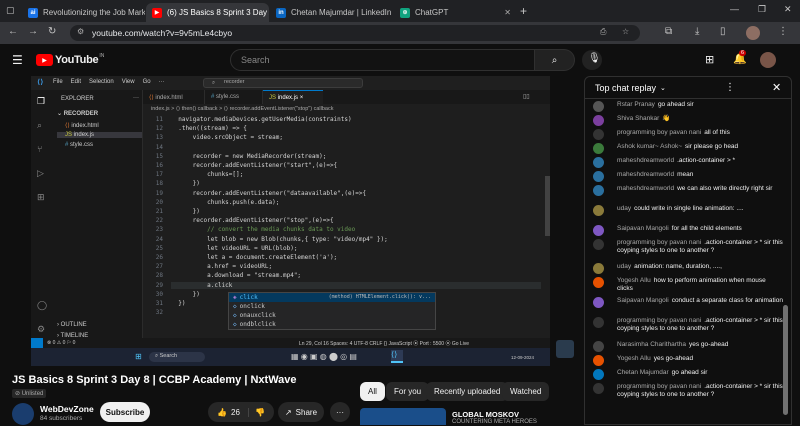 The width and height of the screenshot is (800, 426). Describe the element at coordinates (70, 59) in the screenshot. I see `youtube-logo: ▶ YouTube IN` at that location.